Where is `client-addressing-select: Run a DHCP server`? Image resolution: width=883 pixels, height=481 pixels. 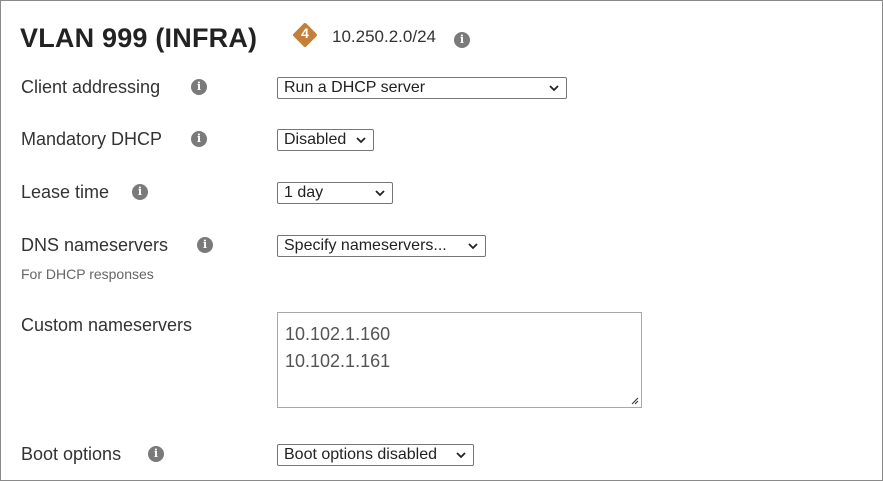
client-addressing-select: Run a DHCP server is located at coordinates (422, 88).